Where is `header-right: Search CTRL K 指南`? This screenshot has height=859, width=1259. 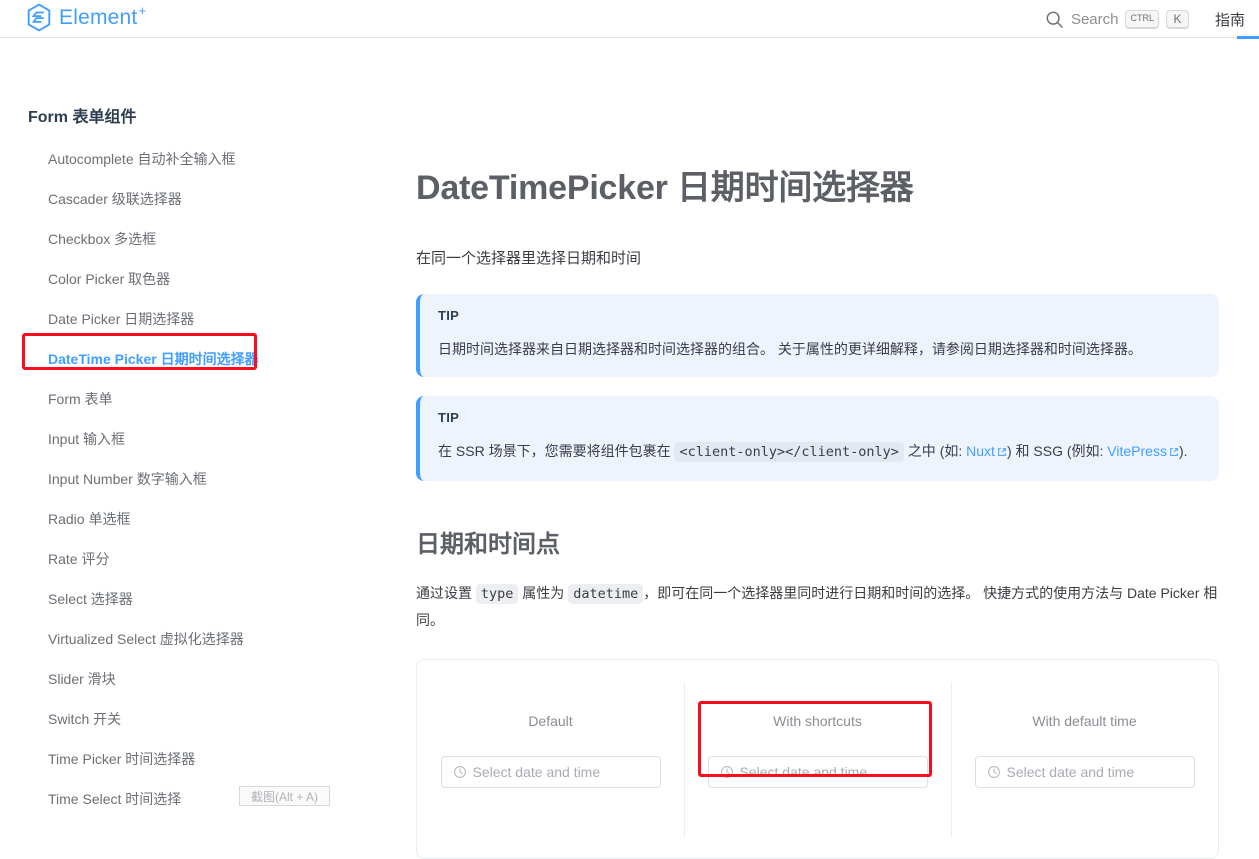
header-right: Search CTRL K 指南 is located at coordinates (1145, 19).